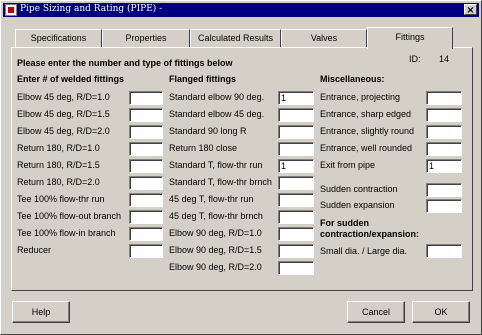 This screenshot has width=482, height=335. Describe the element at coordinates (348, 165) in the screenshot. I see `misc-label: Exit from pipe` at that location.